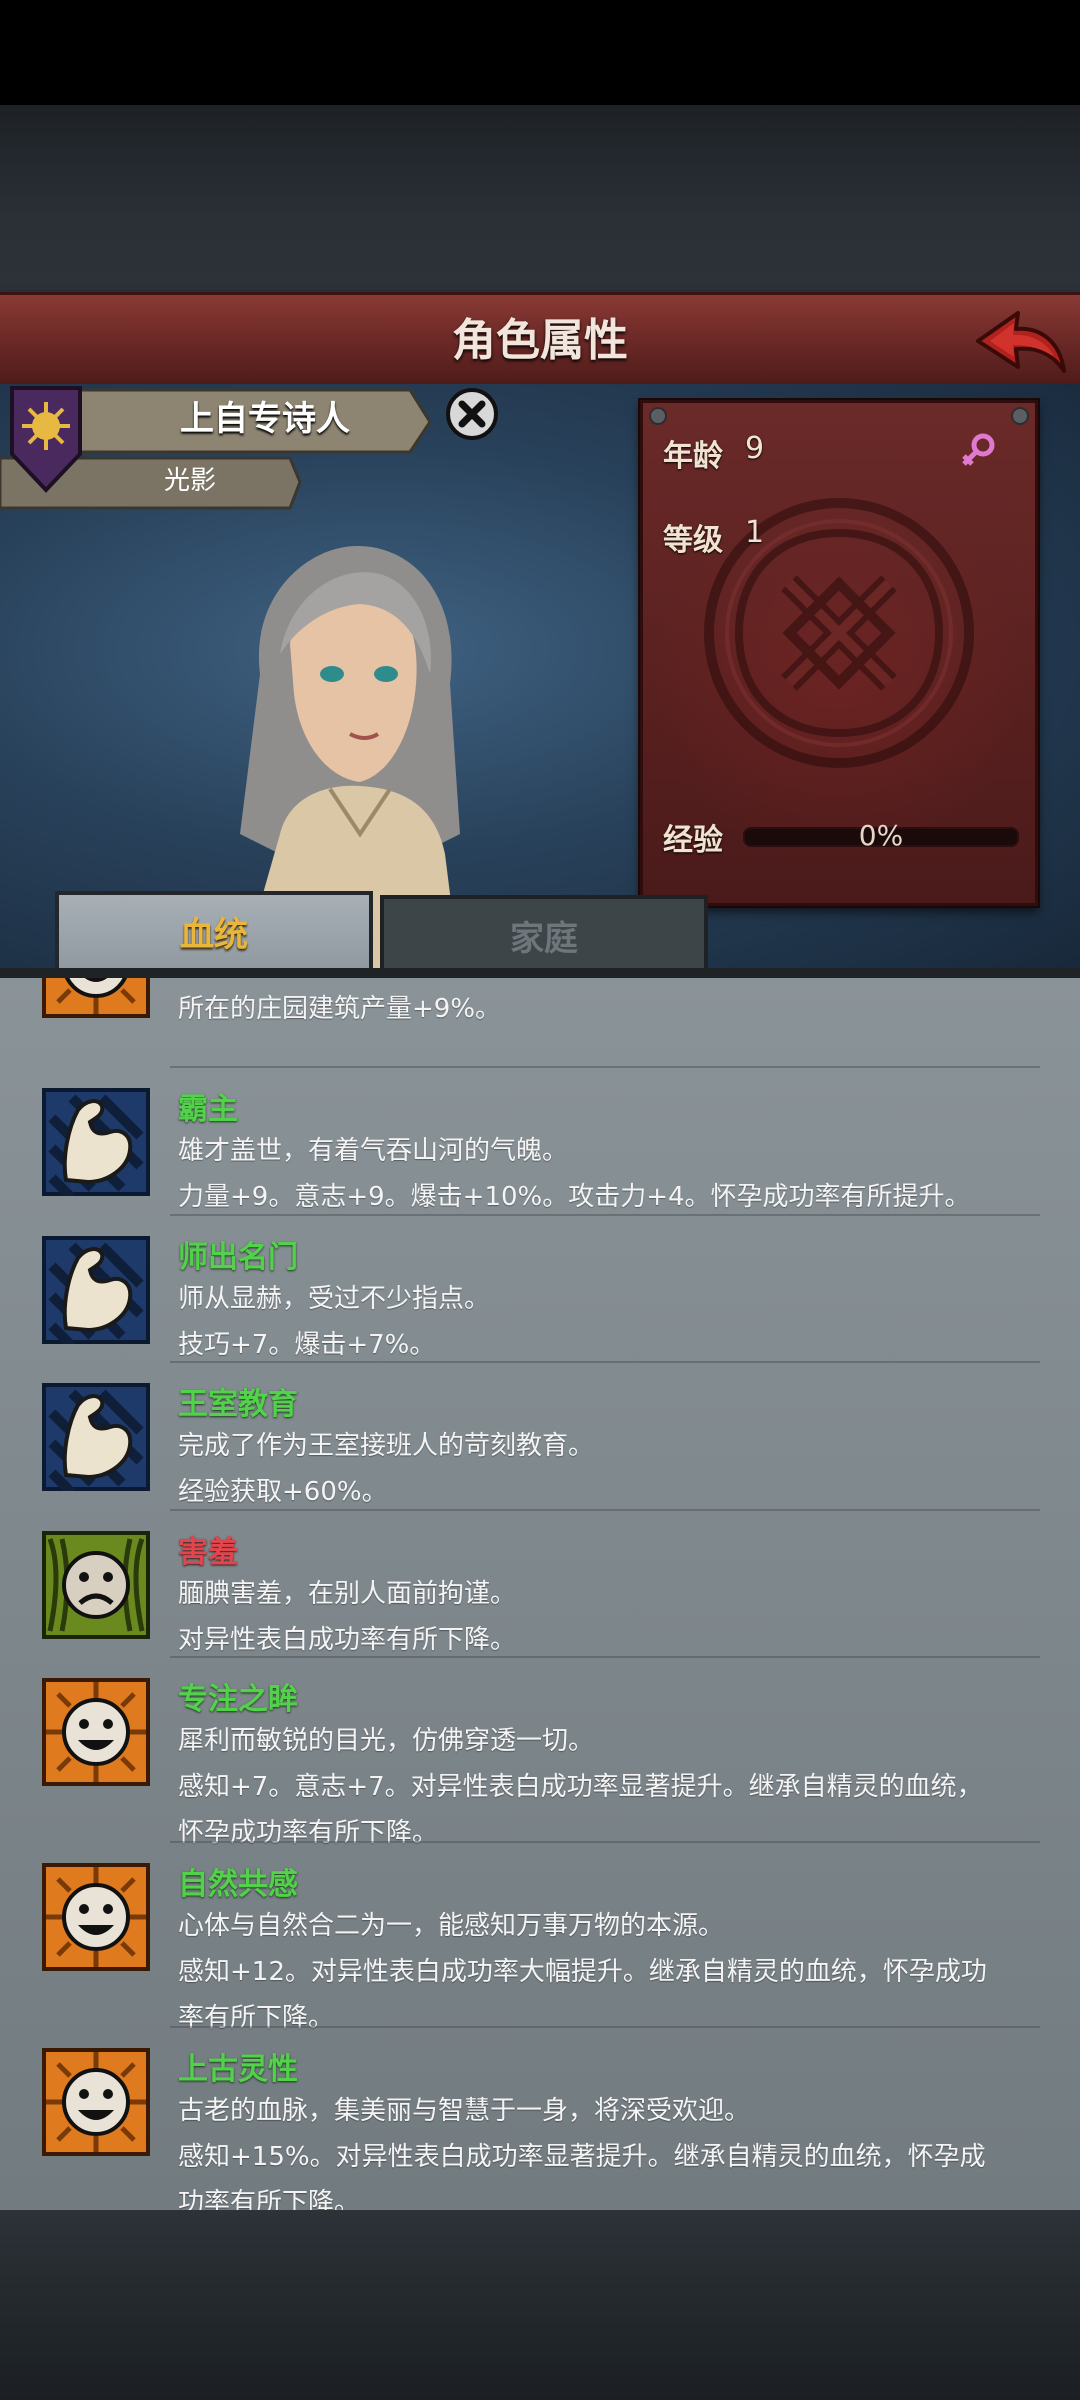 Image resolution: width=1080 pixels, height=2400 pixels. Describe the element at coordinates (755, 532) in the screenshot. I see `level-value: 1` at that location.